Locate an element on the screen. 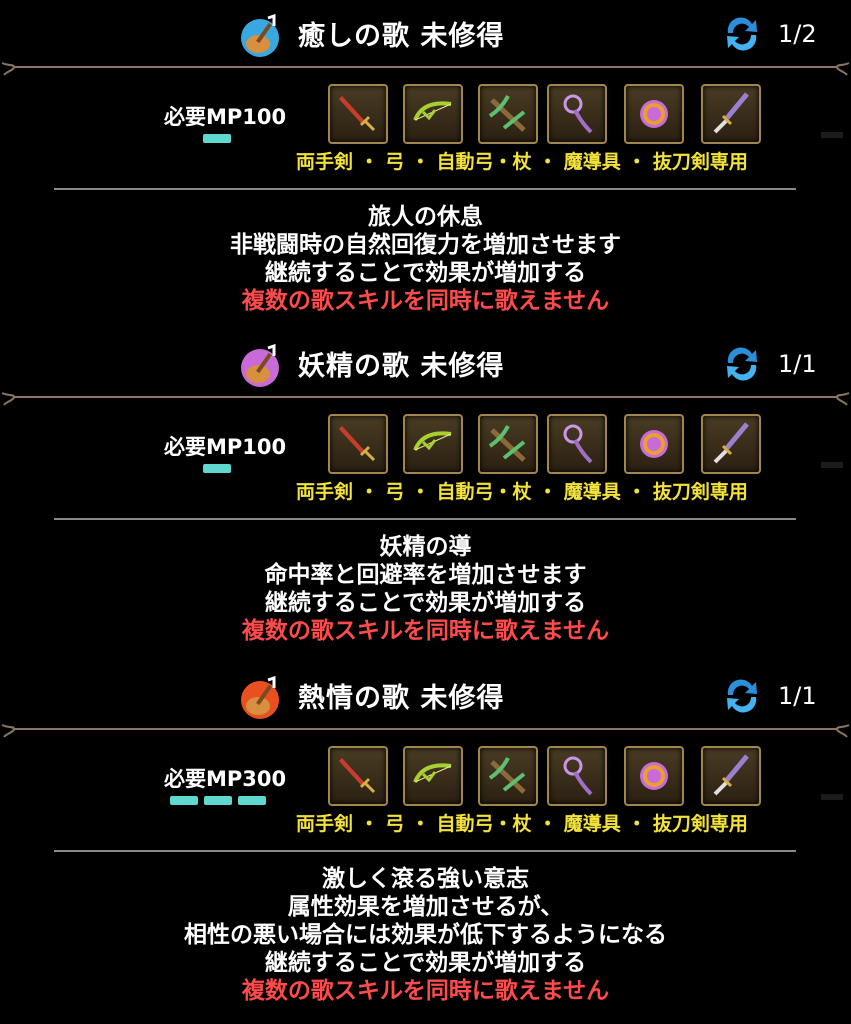 The width and height of the screenshot is (851, 1024). desc-line: 相性の悪い場合には効果が低下するようになる is located at coordinates (425, 935).